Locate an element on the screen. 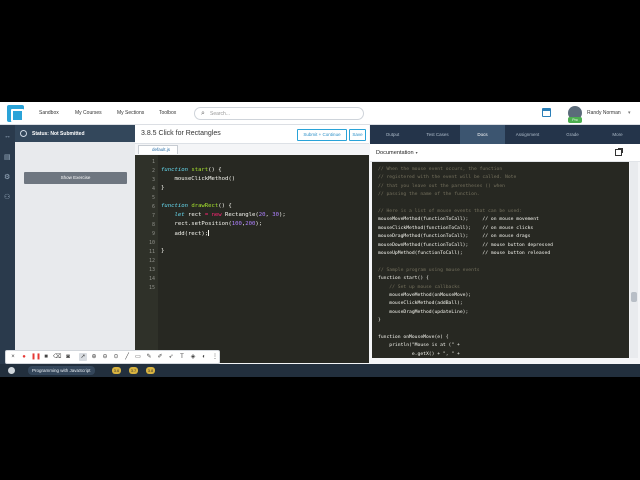  doc-line: e.getX() + ", " + is located at coordinates (419, 354).